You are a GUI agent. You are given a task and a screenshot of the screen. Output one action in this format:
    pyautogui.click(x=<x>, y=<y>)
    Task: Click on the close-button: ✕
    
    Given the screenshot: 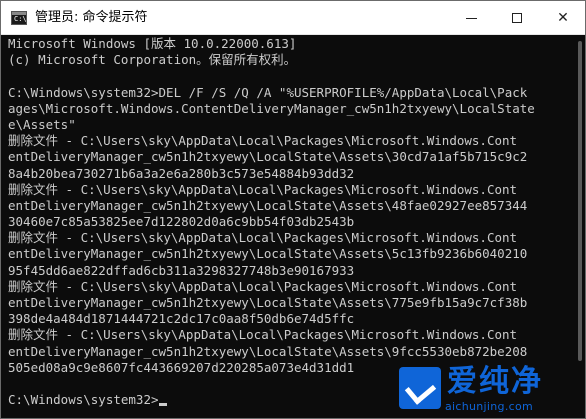 What is the action you would take?
    pyautogui.click(x=563, y=18)
    